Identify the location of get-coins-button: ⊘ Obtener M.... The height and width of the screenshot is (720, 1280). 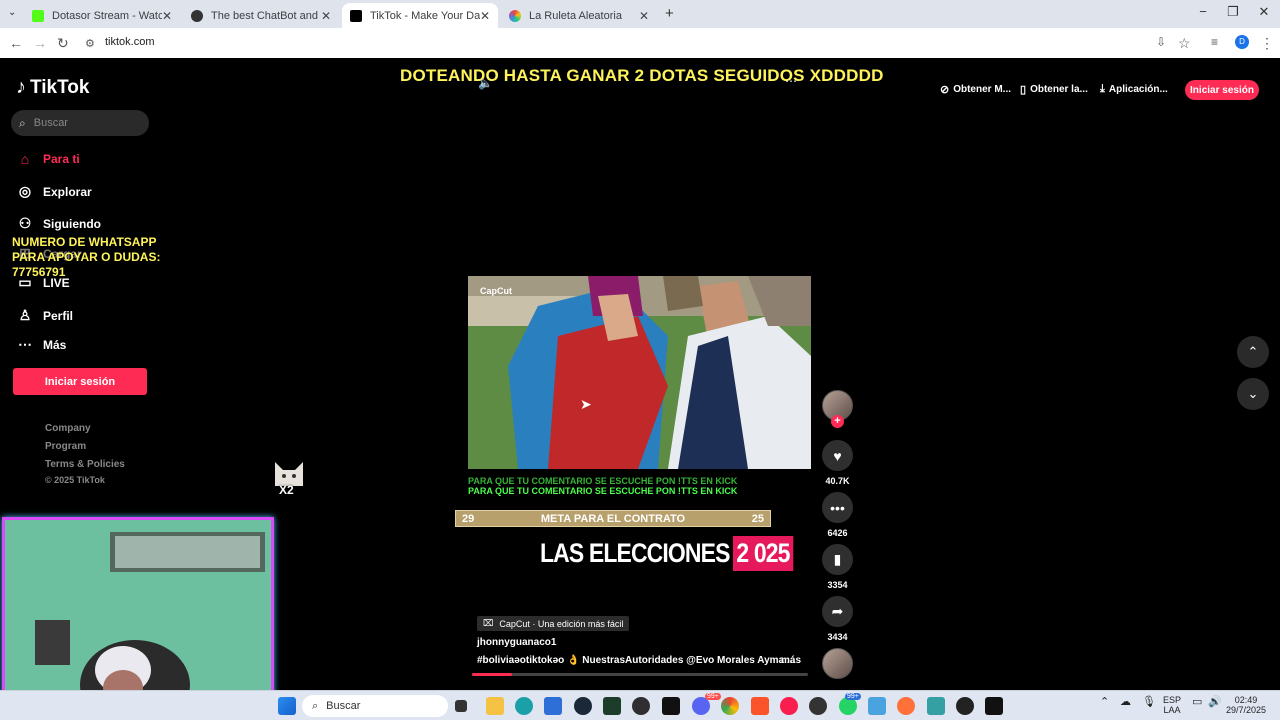
(975, 89).